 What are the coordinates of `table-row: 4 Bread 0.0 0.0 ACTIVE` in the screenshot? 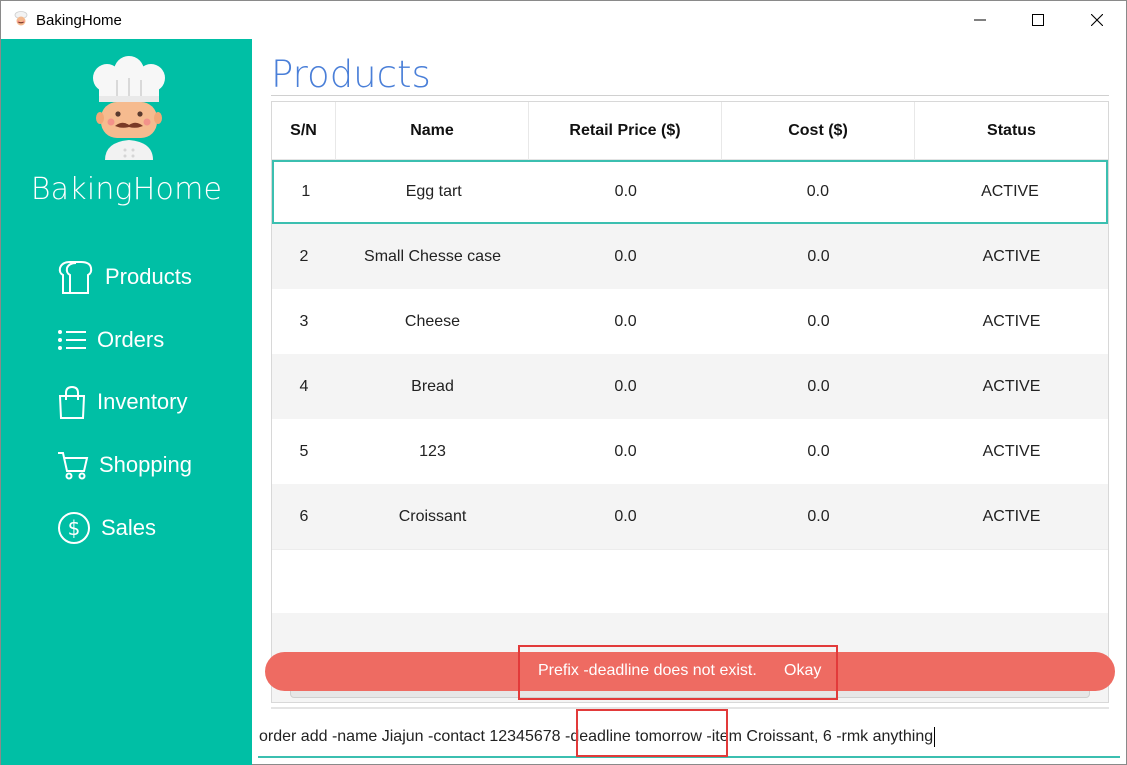 It's located at (690, 386).